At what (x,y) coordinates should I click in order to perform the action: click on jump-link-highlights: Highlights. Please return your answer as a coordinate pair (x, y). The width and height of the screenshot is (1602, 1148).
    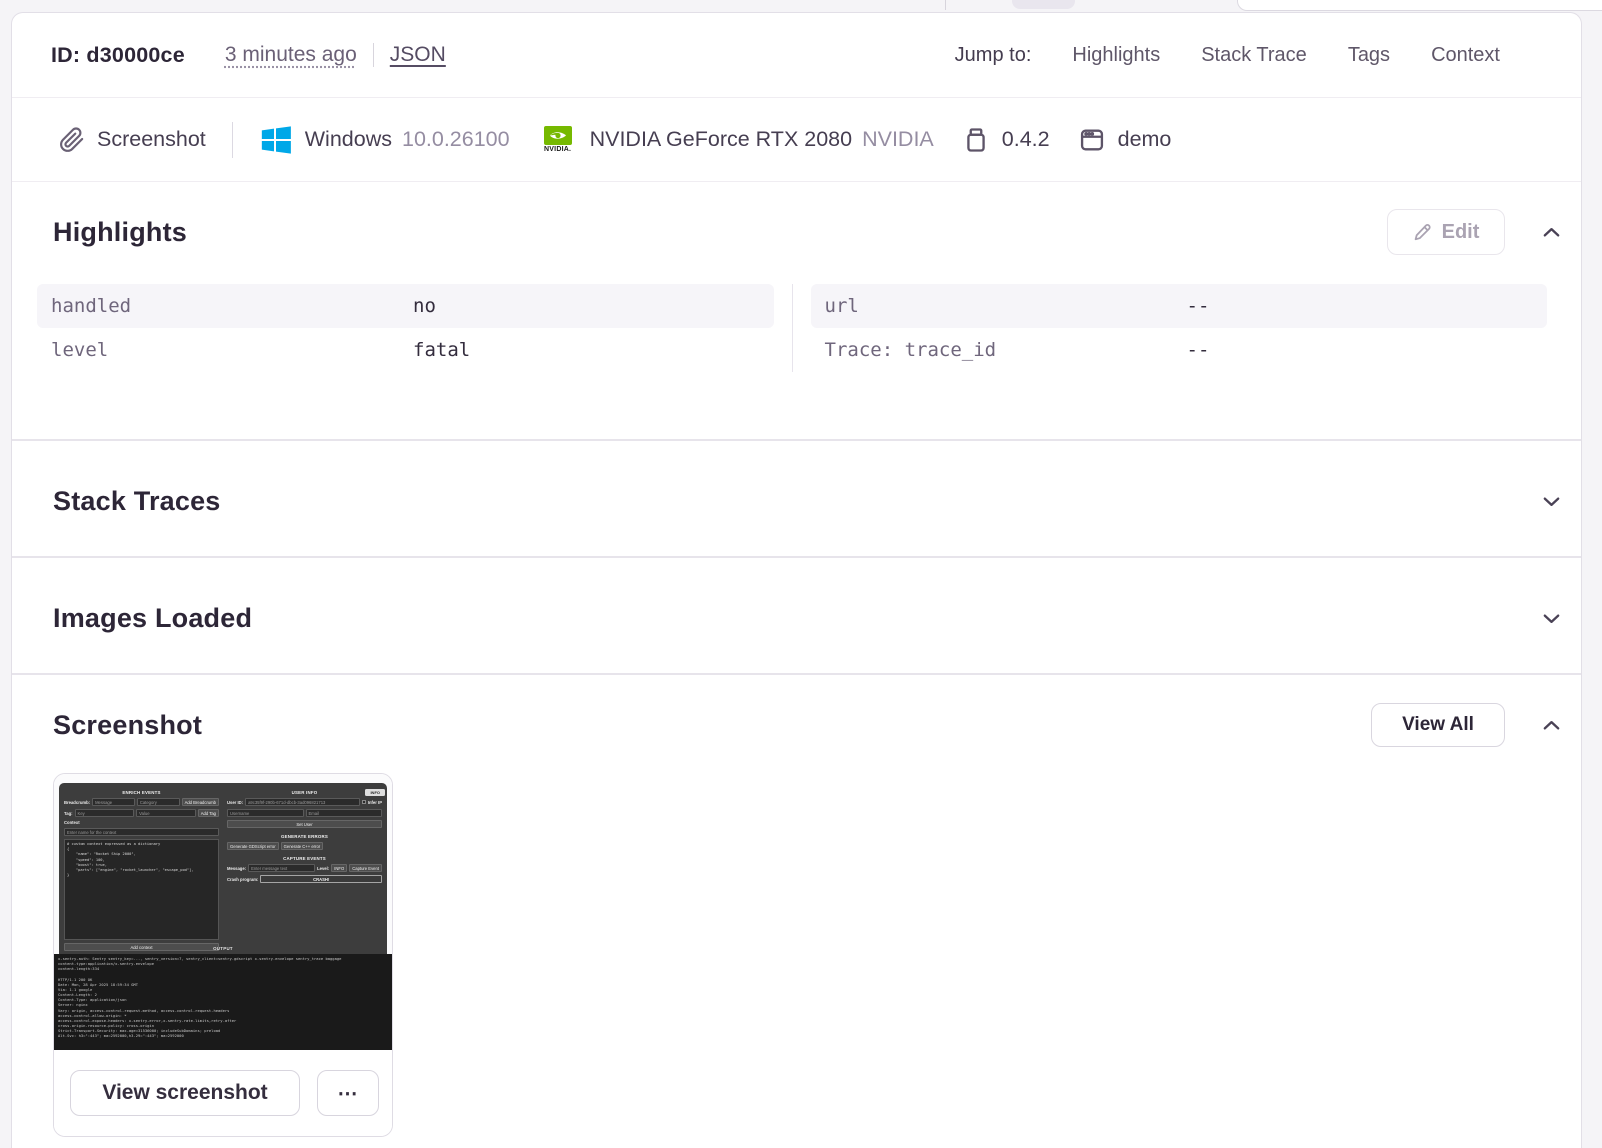
    Looking at the image, I should click on (1116, 55).